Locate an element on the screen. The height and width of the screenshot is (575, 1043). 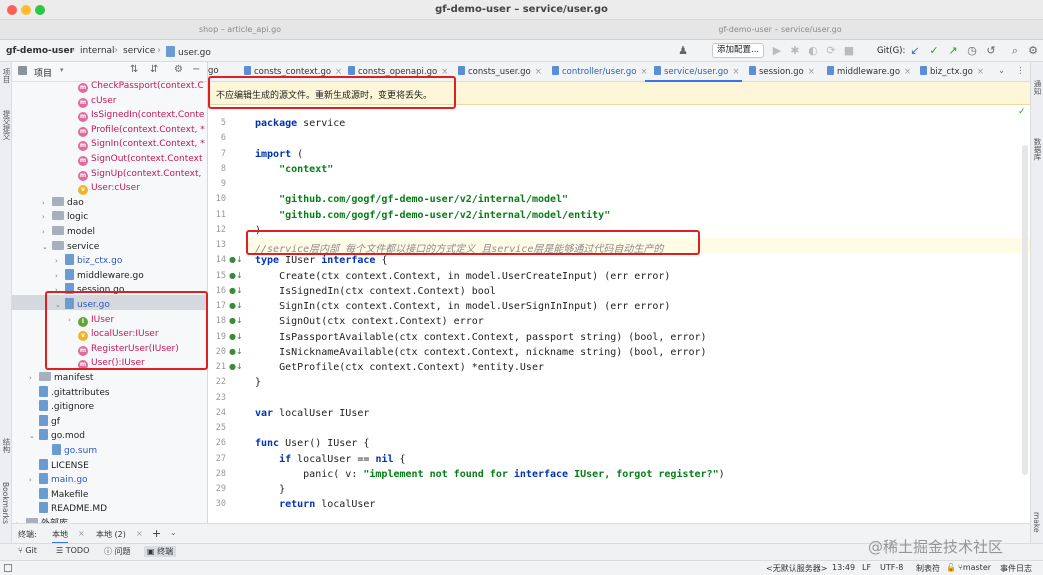
breadcrumb-service: service is located at coordinates (139, 51).